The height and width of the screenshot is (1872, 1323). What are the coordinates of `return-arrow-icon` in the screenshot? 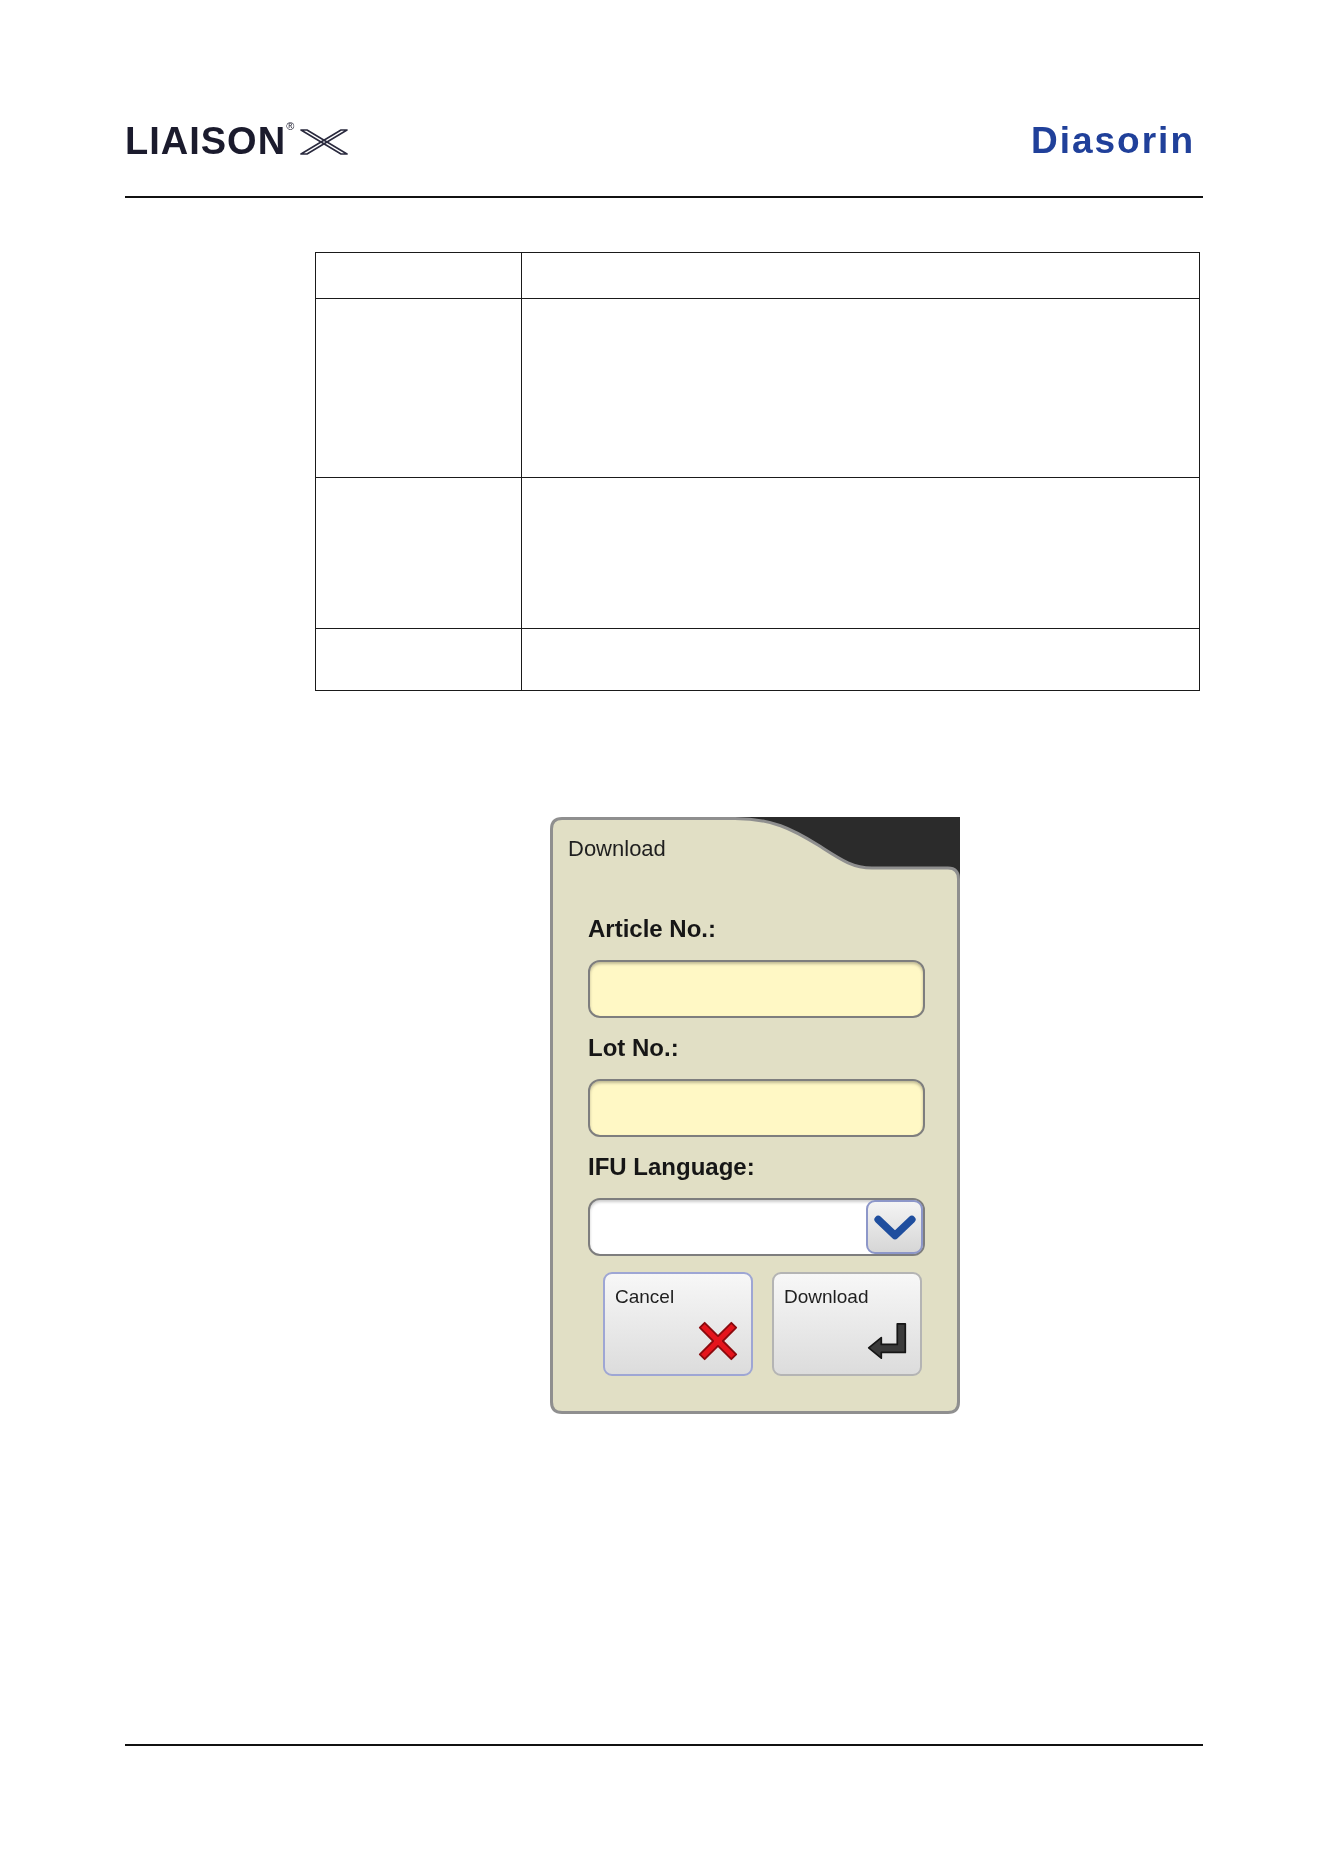 It's located at (887, 1341).